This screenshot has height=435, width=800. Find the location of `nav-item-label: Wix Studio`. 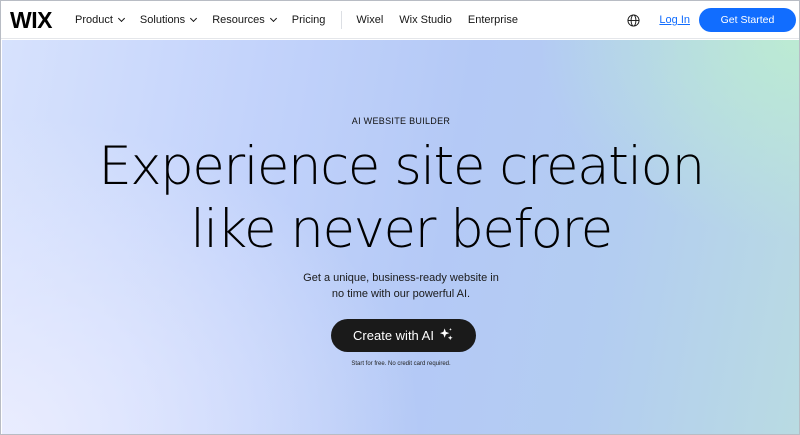

nav-item-label: Wix Studio is located at coordinates (425, 20).